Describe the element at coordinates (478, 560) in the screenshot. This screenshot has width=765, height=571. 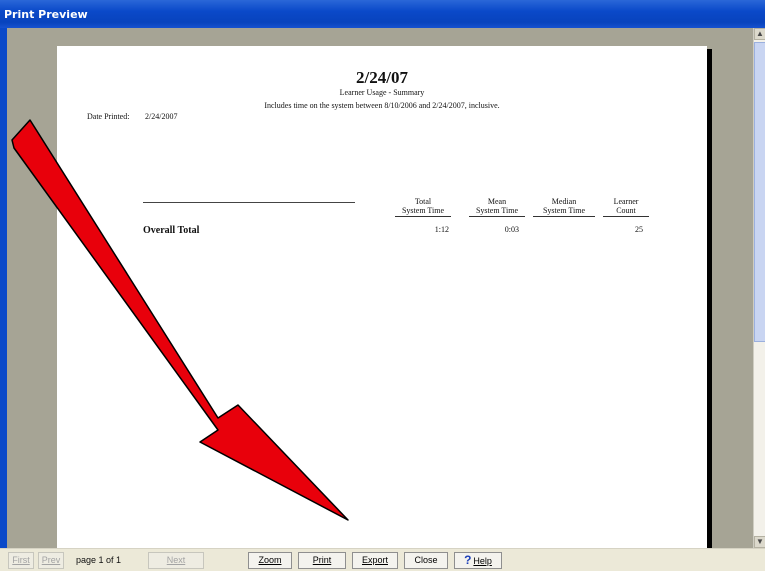
I see `help-button: ? Help` at that location.